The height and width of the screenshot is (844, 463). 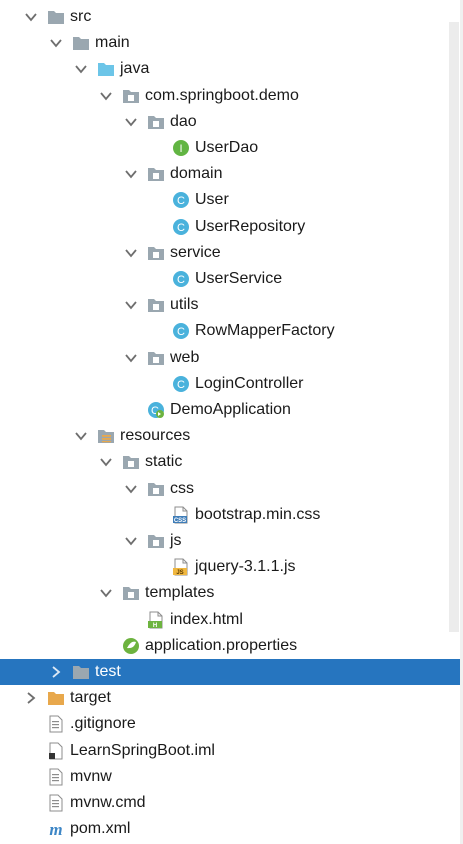 What do you see at coordinates (180, 593) in the screenshot?
I see `tree-item-label: templates` at bounding box center [180, 593].